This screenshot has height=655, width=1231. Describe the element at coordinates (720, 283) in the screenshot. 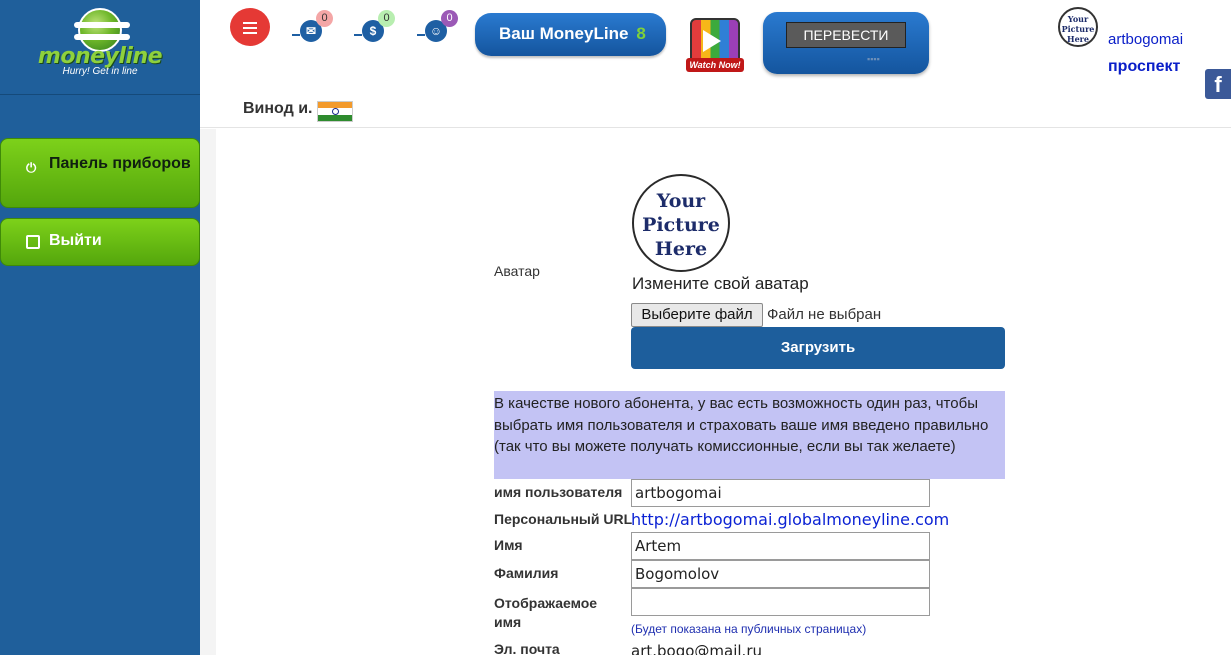

I see `change-avatar-text: Измените свой аватар` at that location.